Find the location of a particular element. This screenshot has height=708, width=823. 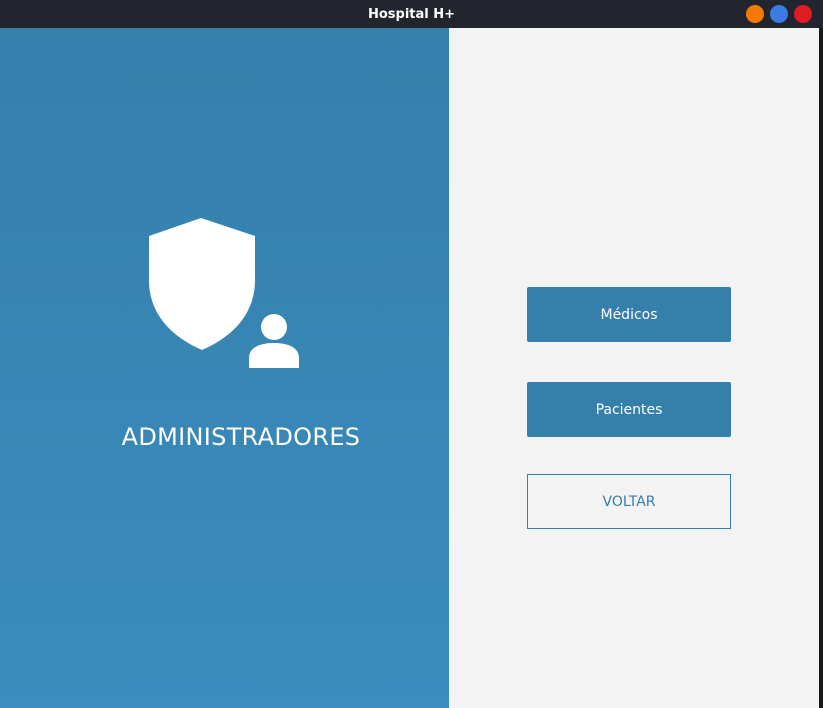

close-button is located at coordinates (803, 14).